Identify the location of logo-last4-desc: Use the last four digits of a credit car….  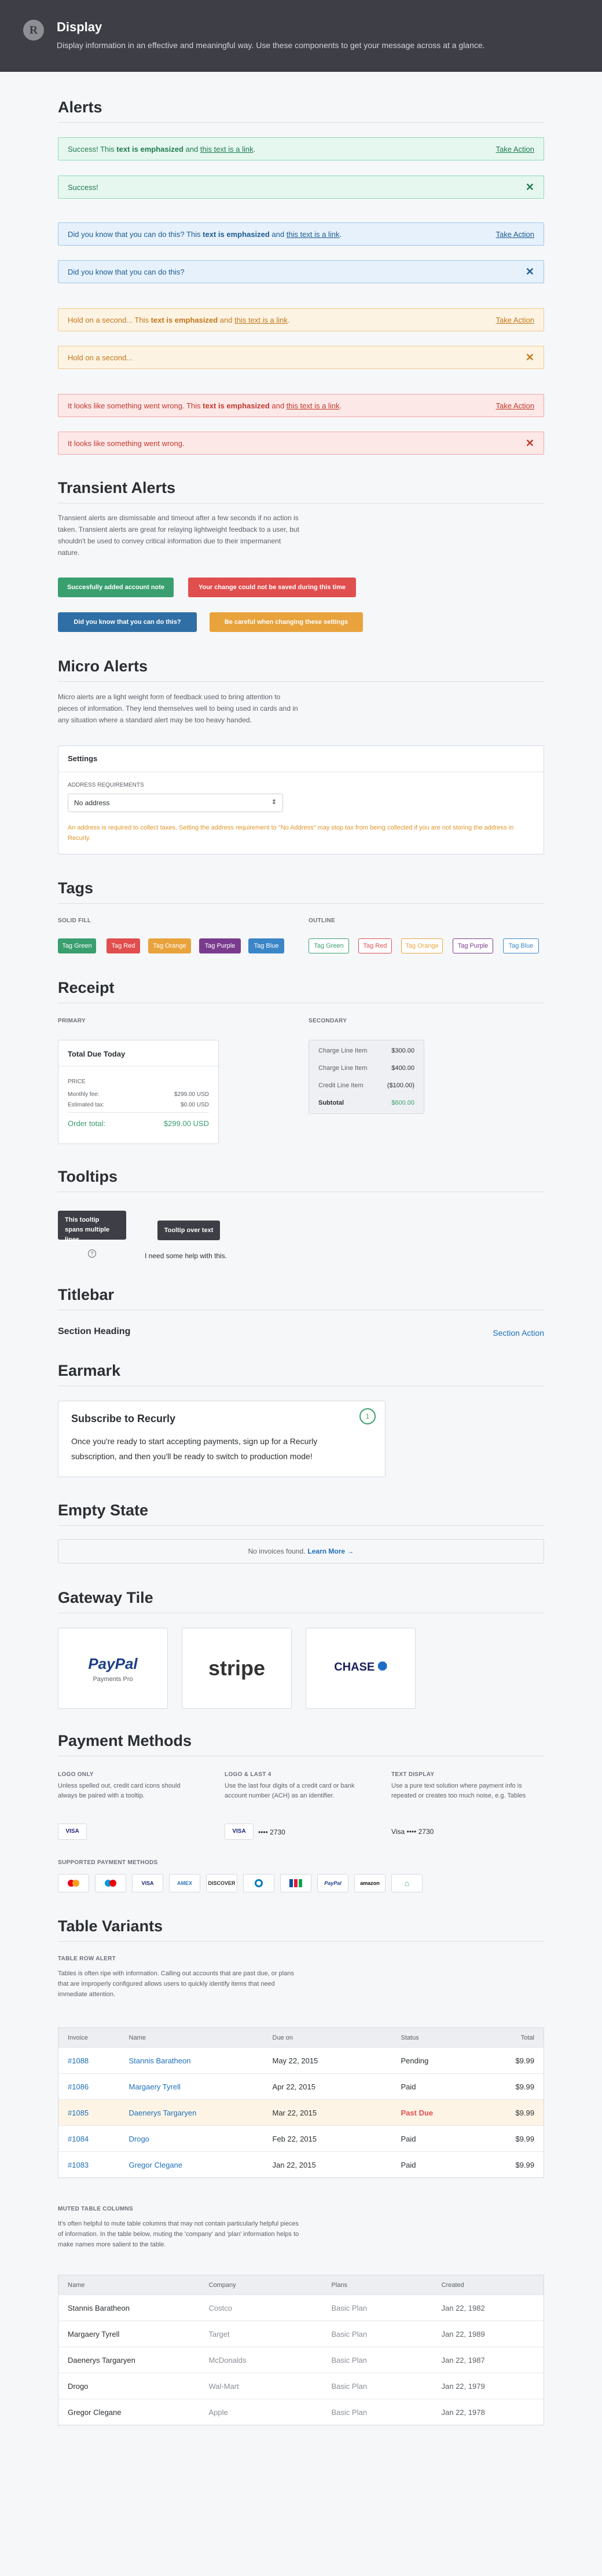
(290, 1790).